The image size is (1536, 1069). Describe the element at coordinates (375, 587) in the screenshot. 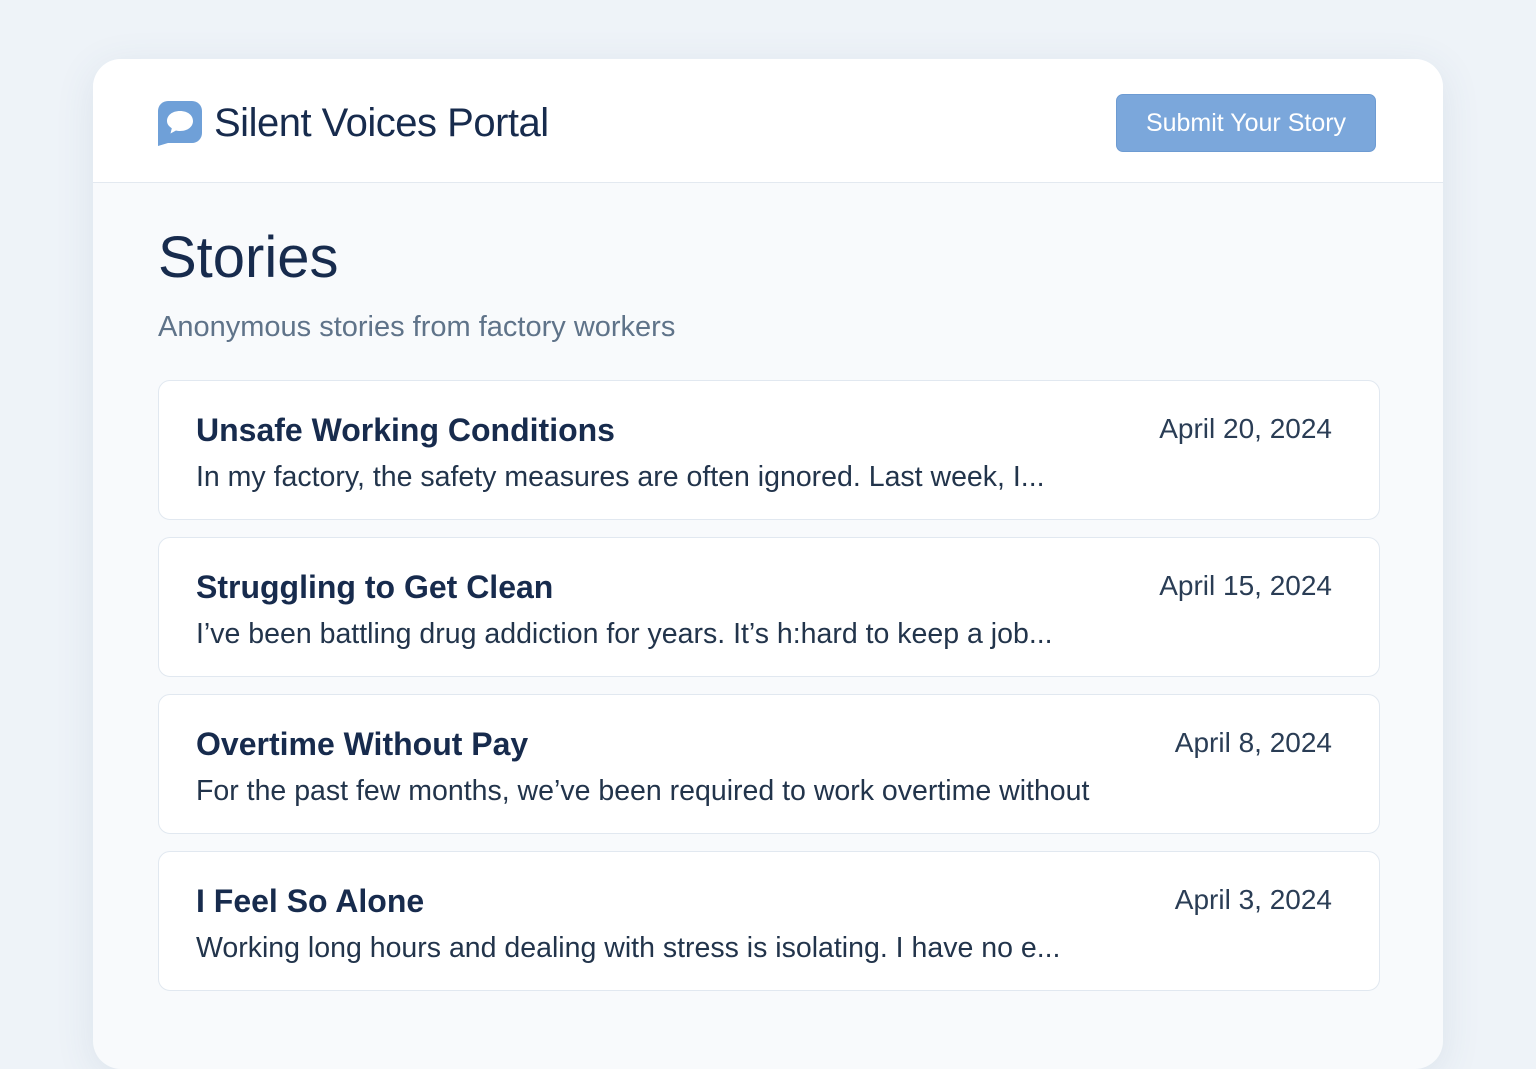

I see `story-title: Struggling to Get Clean` at that location.